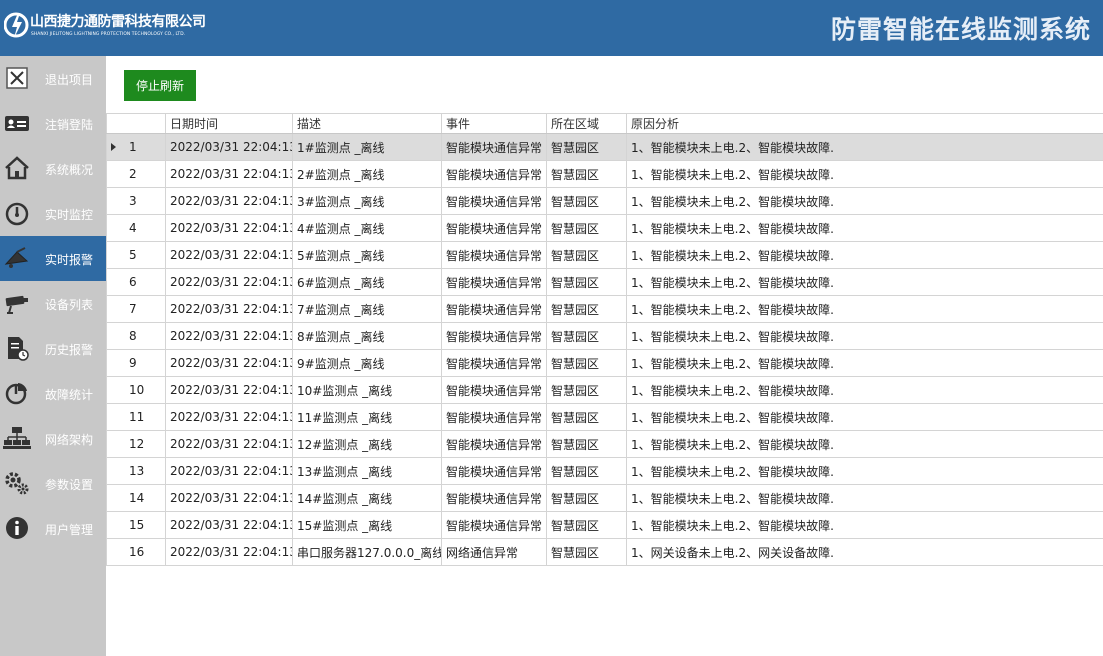 This screenshot has width=1103, height=656. I want to click on sidebar-item-parameter-settings: 参数设置, so click(53, 483).